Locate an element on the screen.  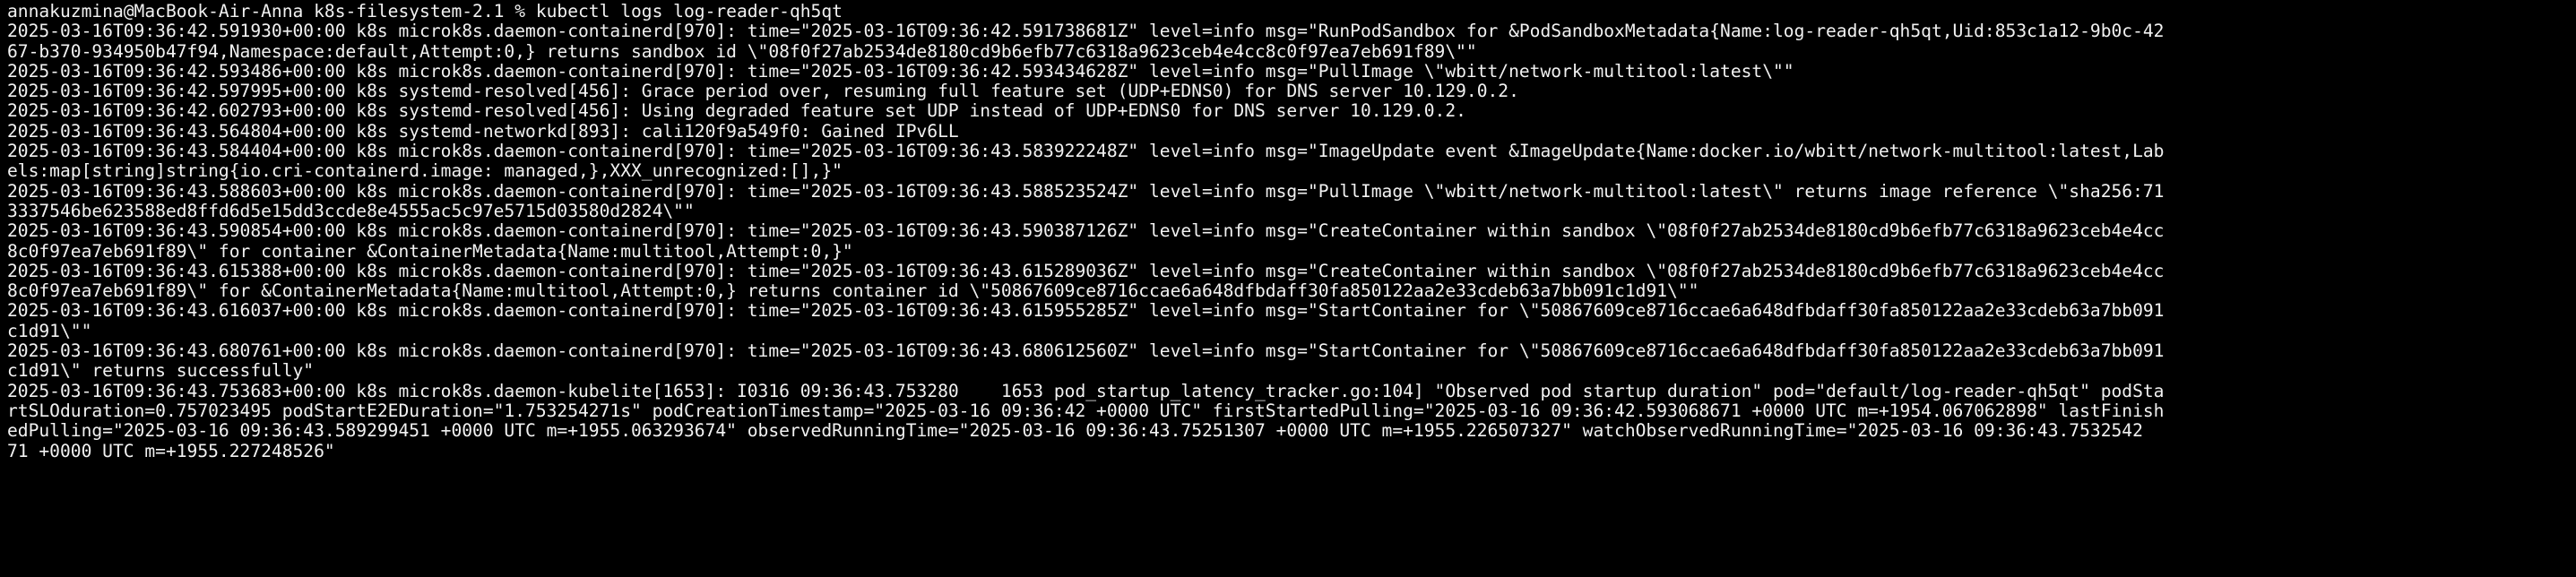
log-line: 71 +0000 UTC m=+1955.227248526" is located at coordinates (171, 450).